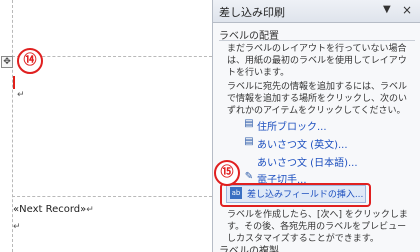 This screenshot has height=252, width=420. I want to click on step-15-badge: ⑮, so click(227, 173).